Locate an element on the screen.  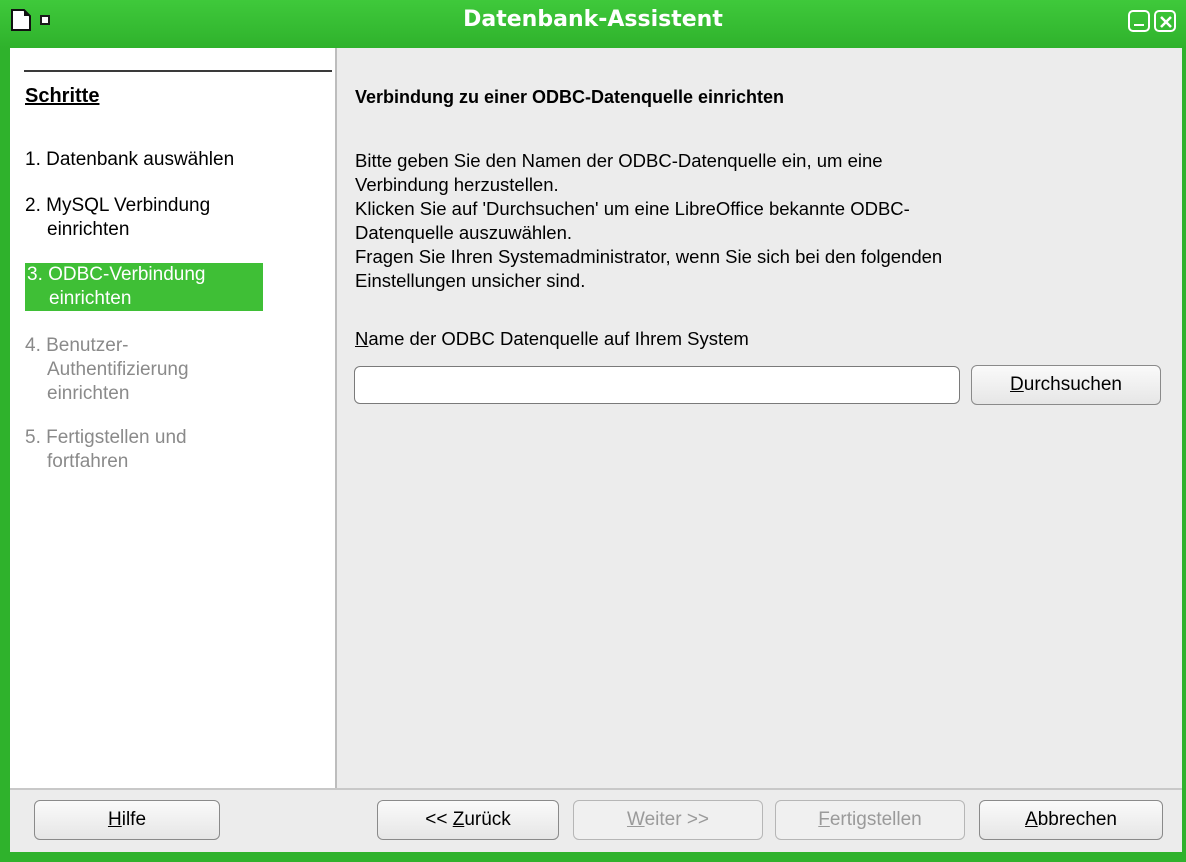
steps-title: Schritte is located at coordinates (62, 96).